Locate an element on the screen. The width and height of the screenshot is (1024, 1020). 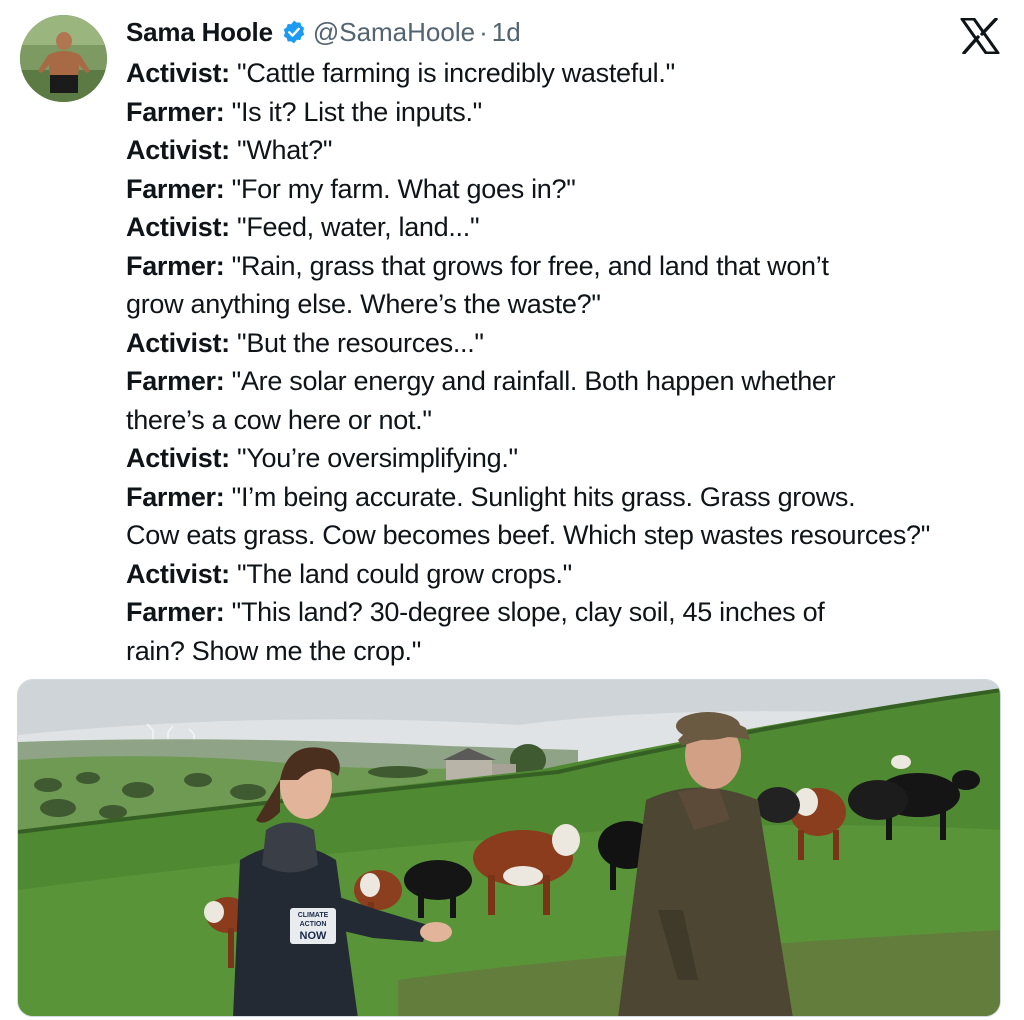
dialogue-line: Activist: "But the resources..." is located at coordinates (571, 343).